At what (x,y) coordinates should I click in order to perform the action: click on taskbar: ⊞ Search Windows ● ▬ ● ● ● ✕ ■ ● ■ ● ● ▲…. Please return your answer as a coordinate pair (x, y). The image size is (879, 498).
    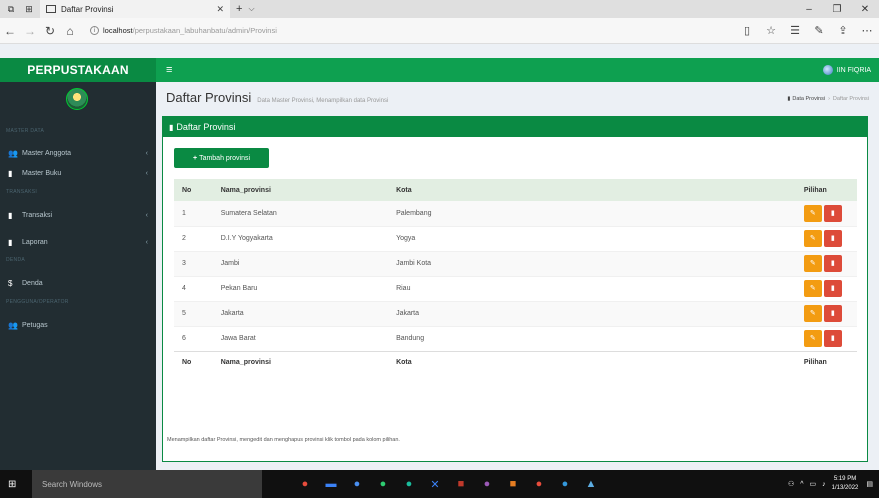
    Looking at the image, I should click on (439, 484).